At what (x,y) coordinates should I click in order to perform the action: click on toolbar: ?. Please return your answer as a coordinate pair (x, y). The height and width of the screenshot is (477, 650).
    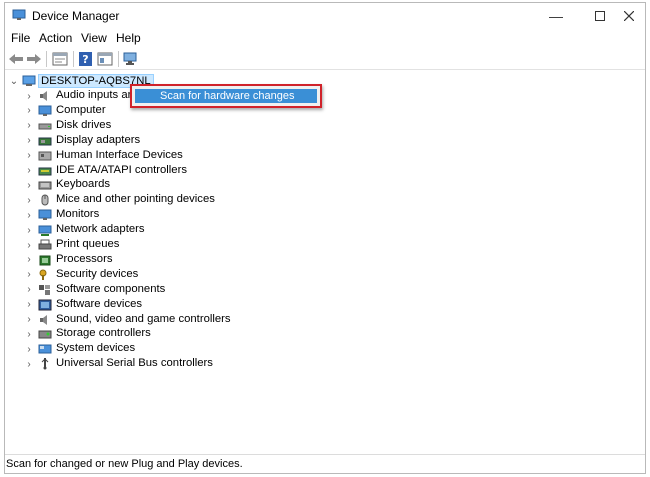
    Looking at the image, I should click on (325, 59).